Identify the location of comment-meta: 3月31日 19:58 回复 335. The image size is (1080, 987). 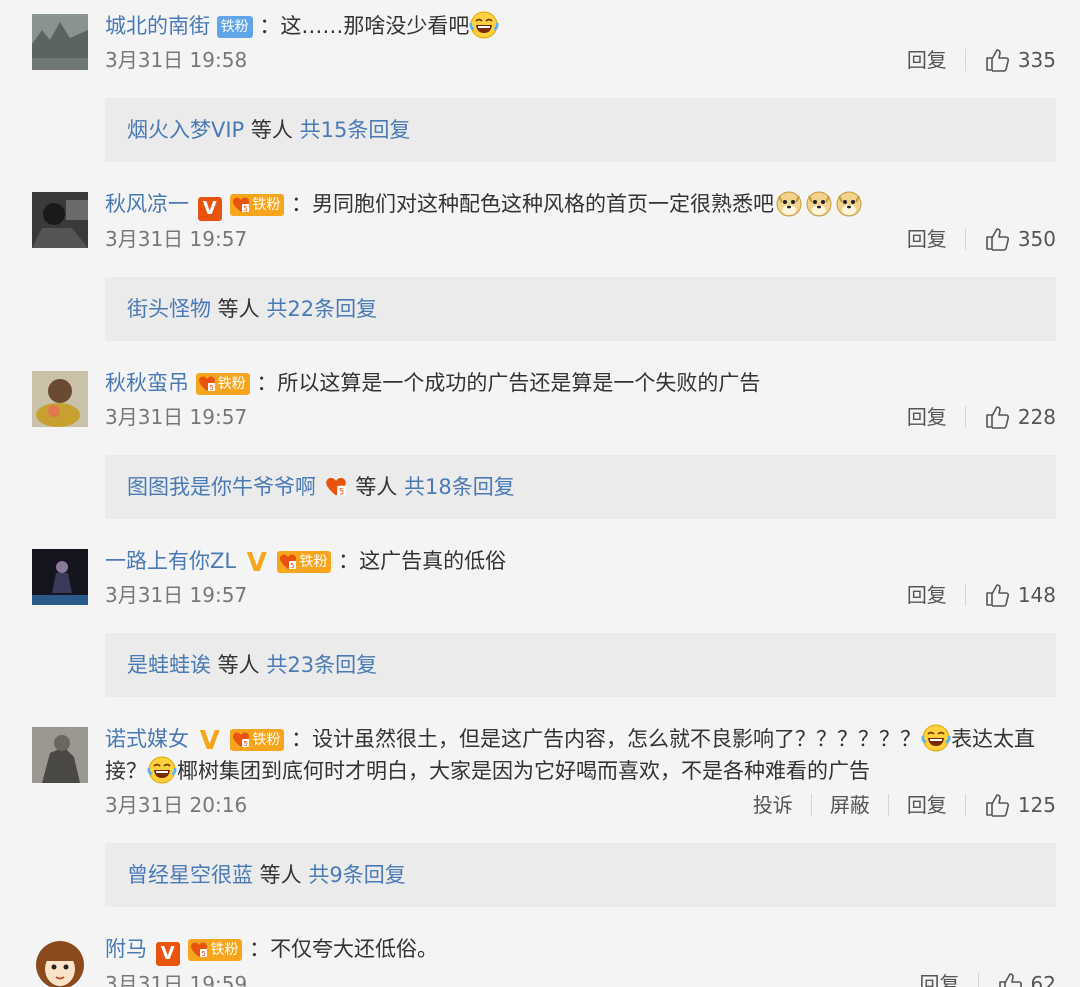
(592, 60).